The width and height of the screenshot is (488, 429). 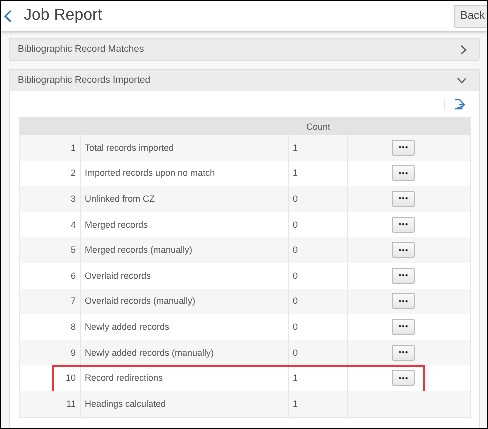 I want to click on column-header: Count, so click(x=318, y=127).